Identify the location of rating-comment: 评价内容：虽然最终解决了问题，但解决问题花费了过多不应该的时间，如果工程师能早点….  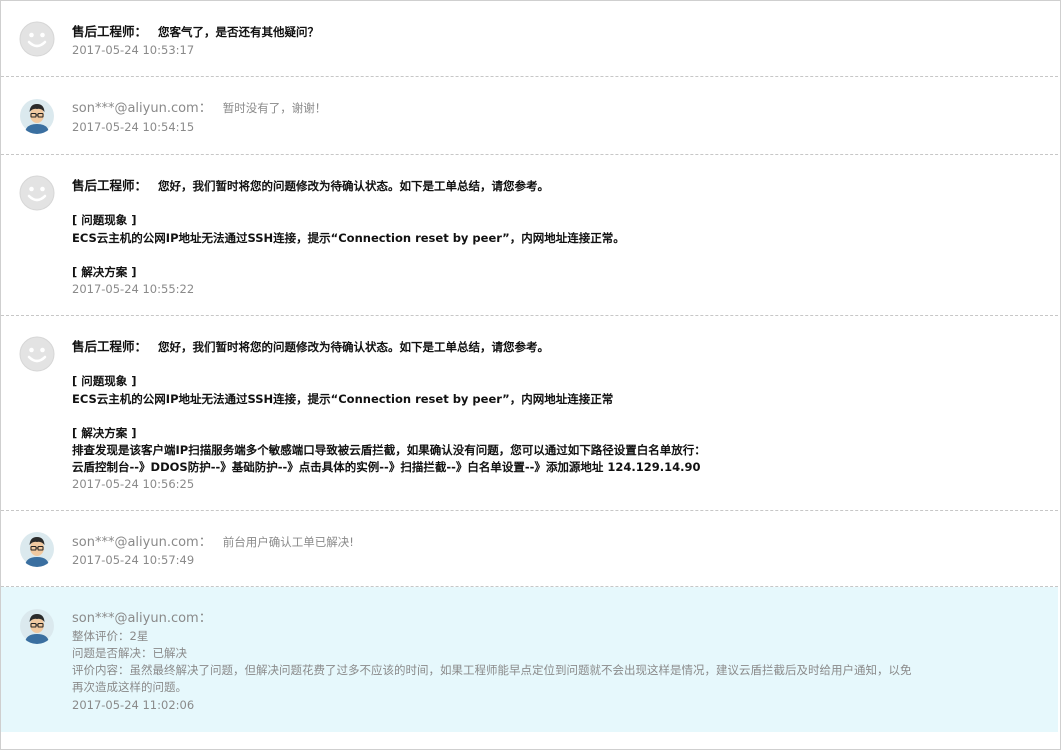
(492, 670).